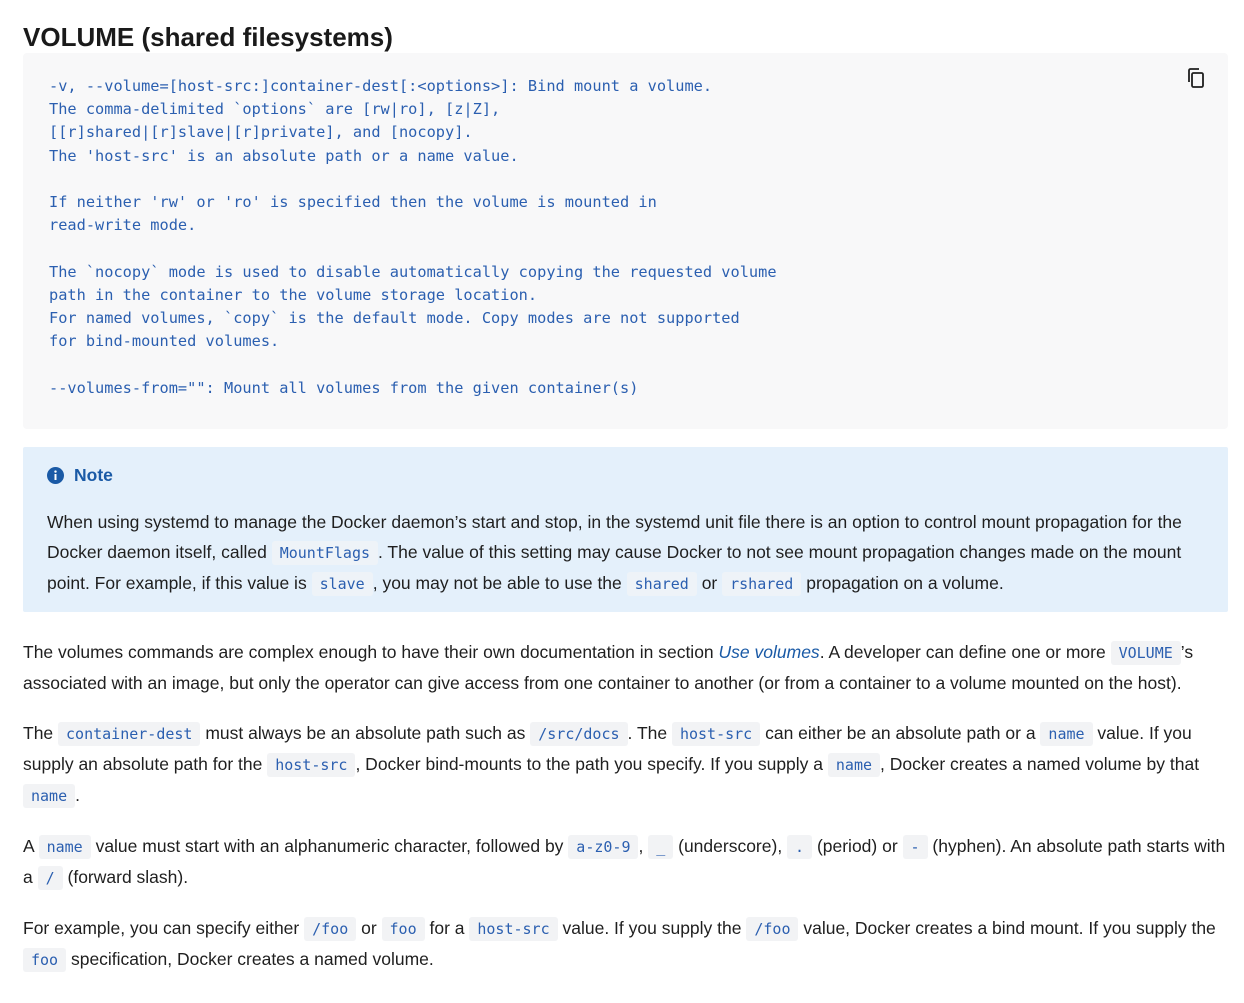 The height and width of the screenshot is (1003, 1244). Describe the element at coordinates (325, 553) in the screenshot. I see `inline-code: MountFlags` at that location.